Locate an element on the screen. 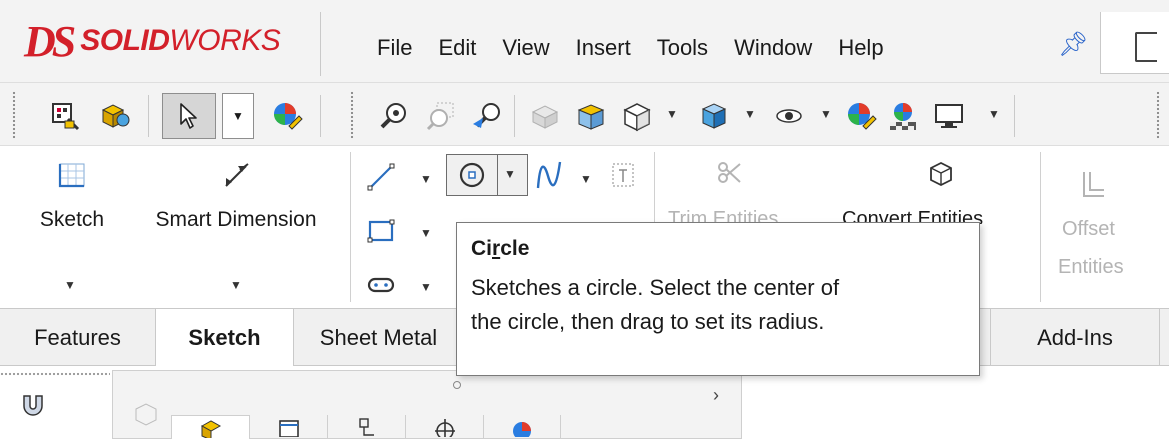 Image resolution: width=1169 pixels, height=439 pixels. property-manager-tab is located at coordinates (288, 427).